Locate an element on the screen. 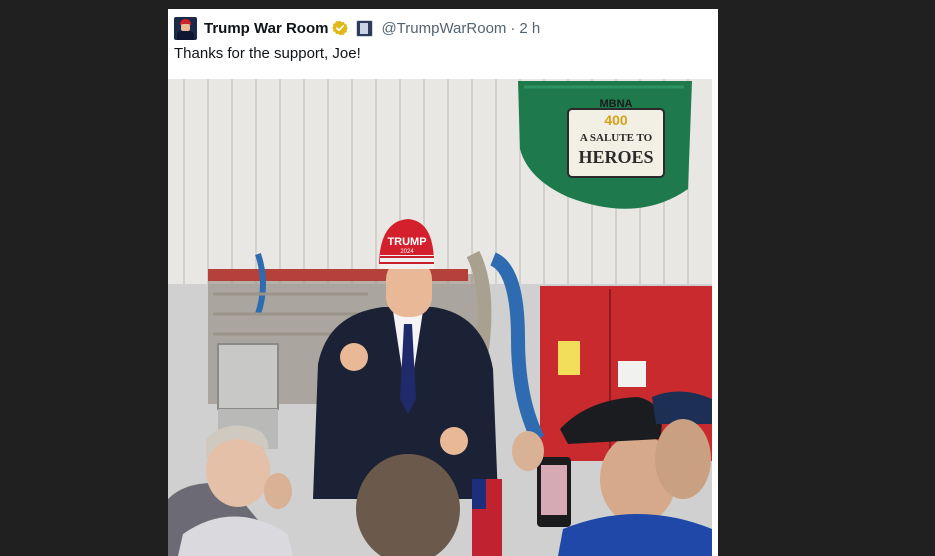  banner-line4: HEROES is located at coordinates (615, 157).